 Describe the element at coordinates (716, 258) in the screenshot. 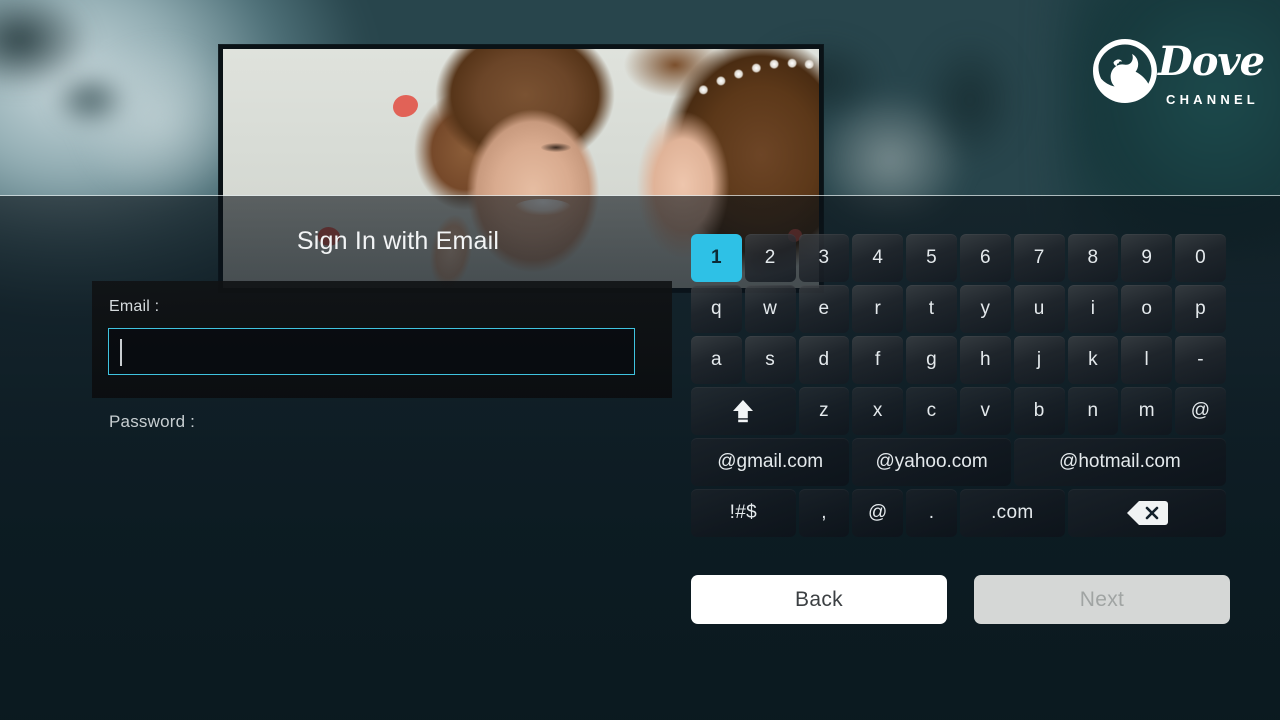

I see `key-1: 1` at that location.